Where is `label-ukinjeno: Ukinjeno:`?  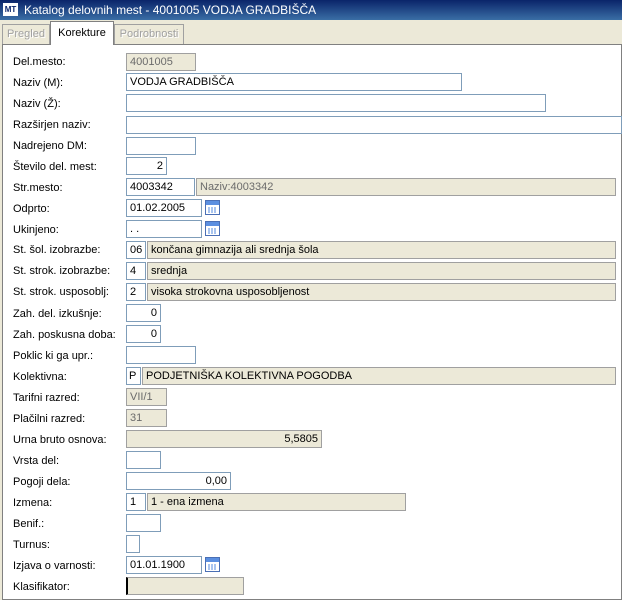 label-ukinjeno: Ukinjeno: is located at coordinates (36, 230).